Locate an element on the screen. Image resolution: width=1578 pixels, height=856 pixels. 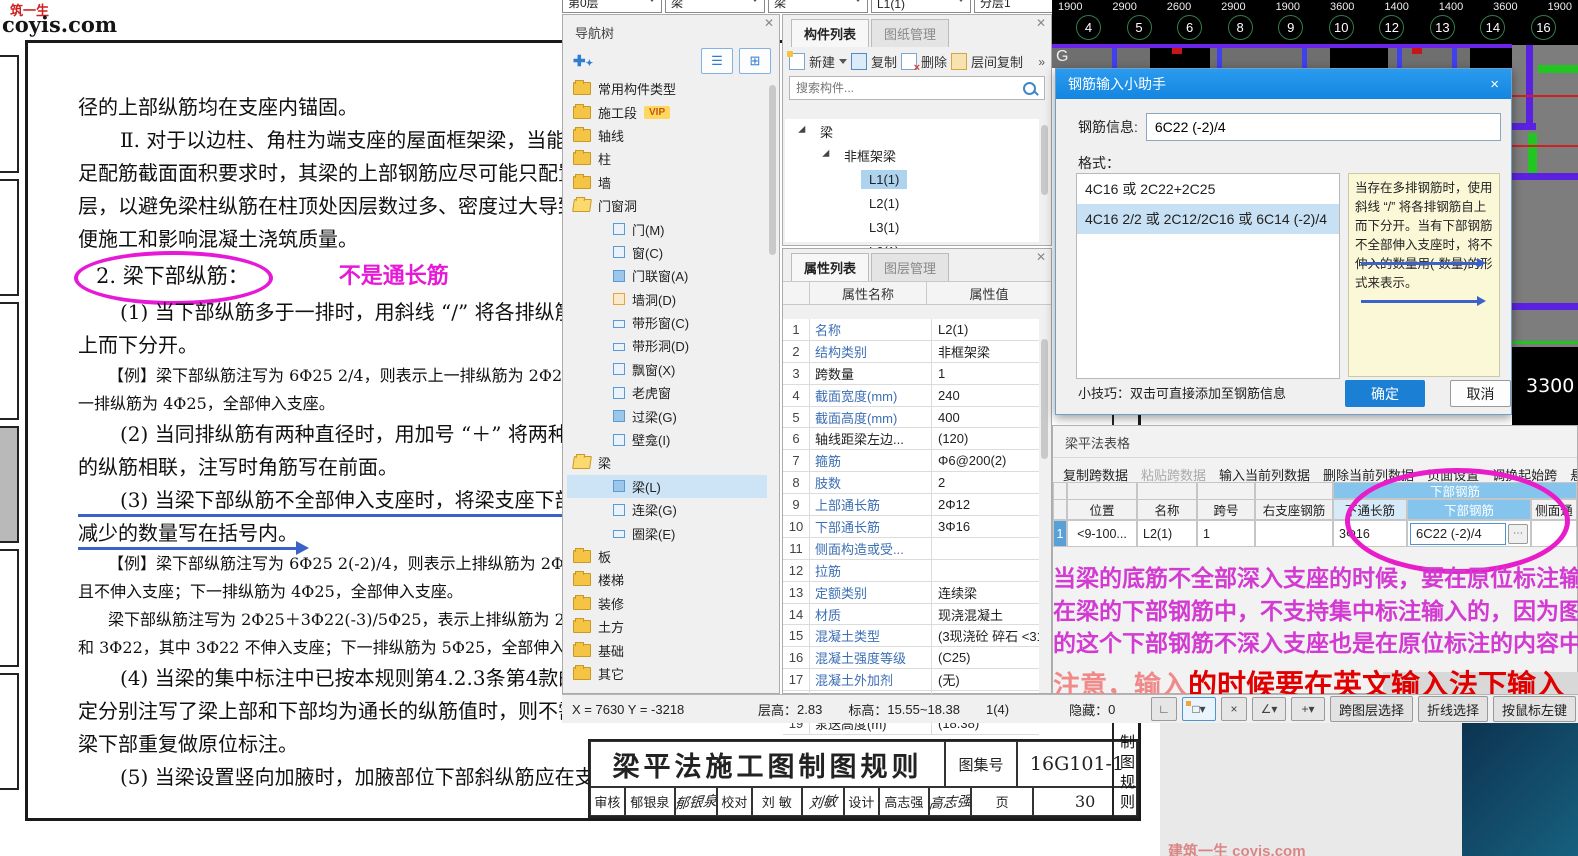
component-tree-item: 非框架梁 is located at coordinates (912, 155).